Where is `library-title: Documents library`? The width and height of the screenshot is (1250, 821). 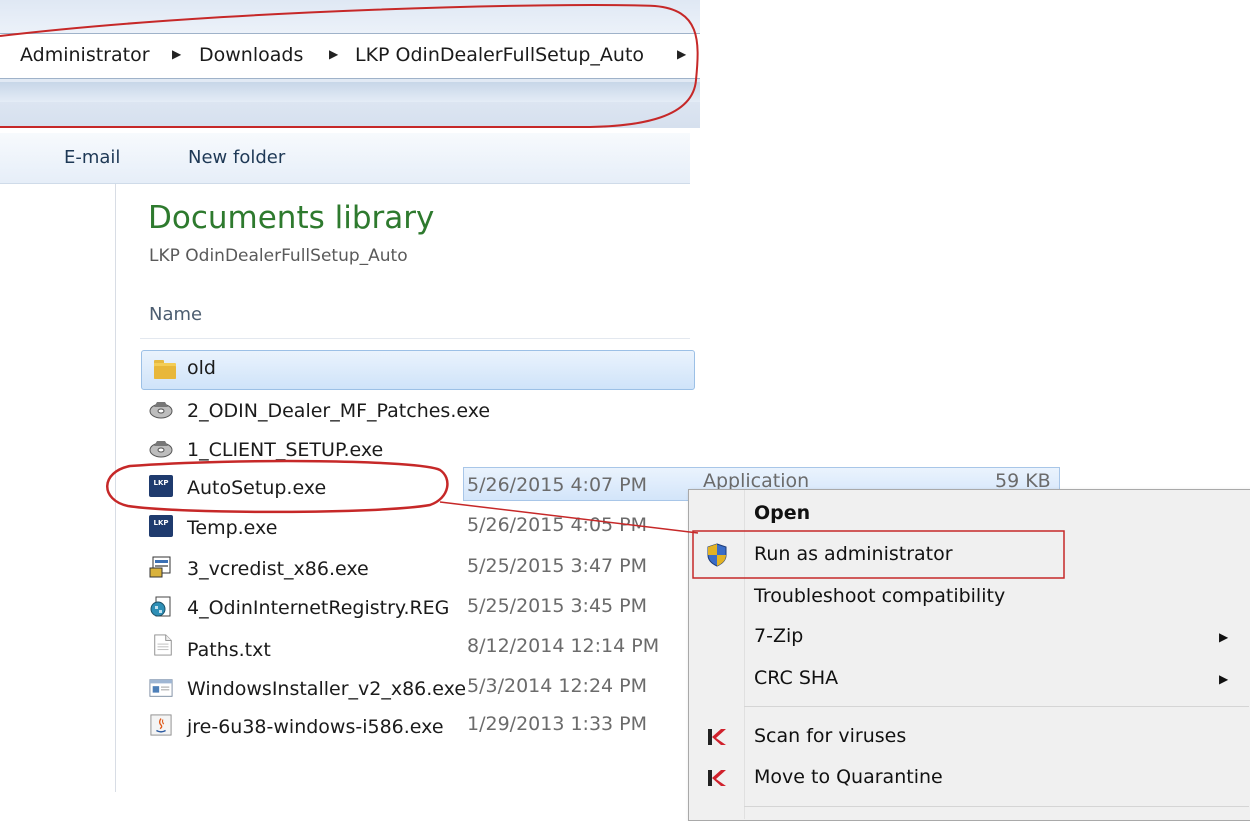 library-title: Documents library is located at coordinates (291, 218).